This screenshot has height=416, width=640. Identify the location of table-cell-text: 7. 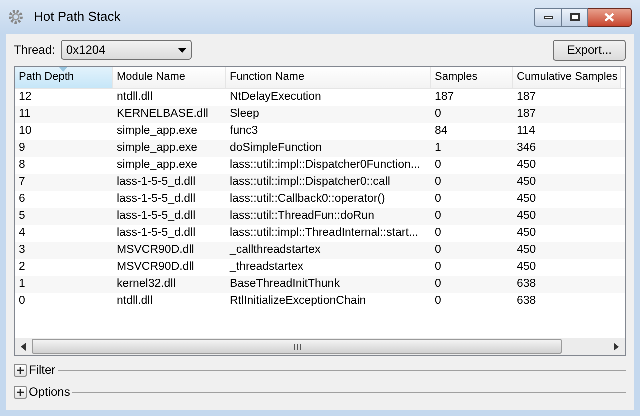
(22, 182).